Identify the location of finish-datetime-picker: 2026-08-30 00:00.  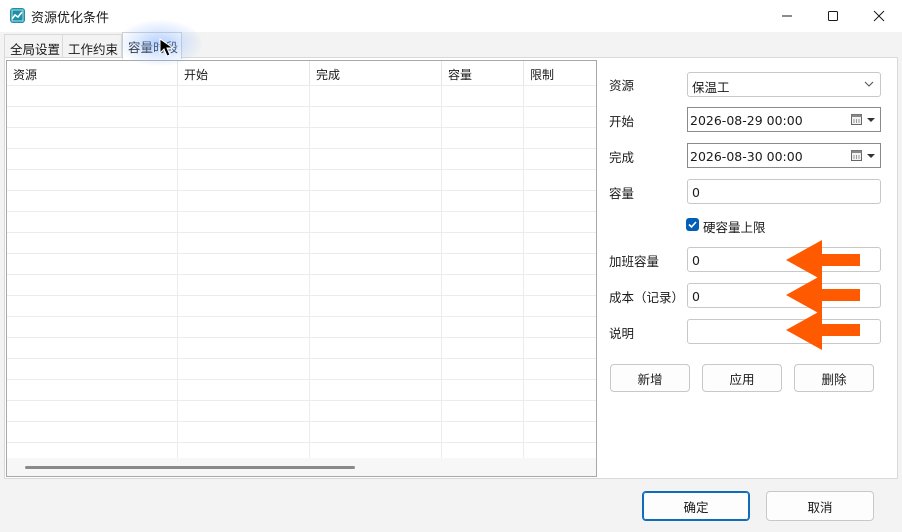
(784, 155).